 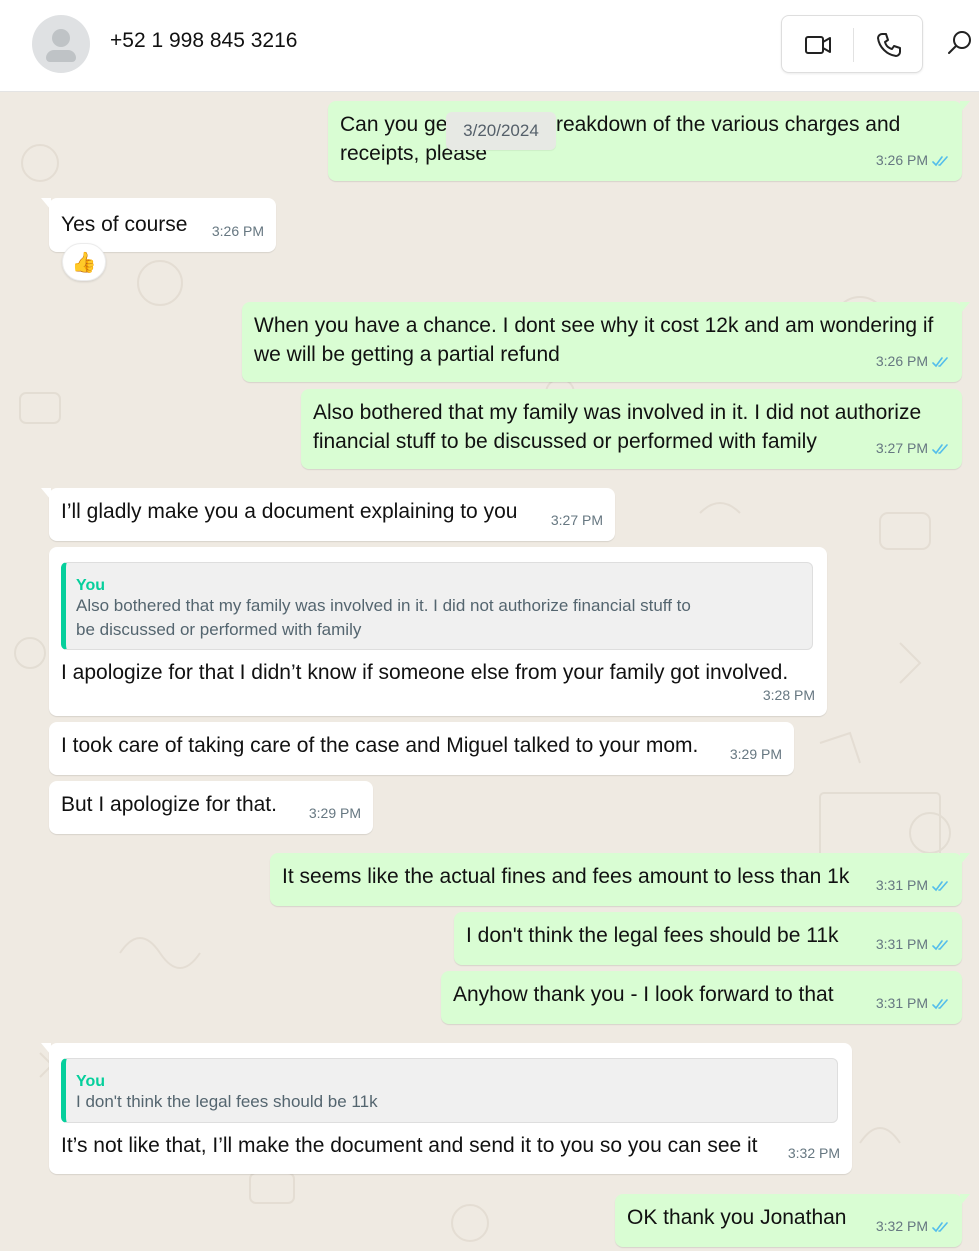 I want to click on voice-call-button, so click(x=889, y=45).